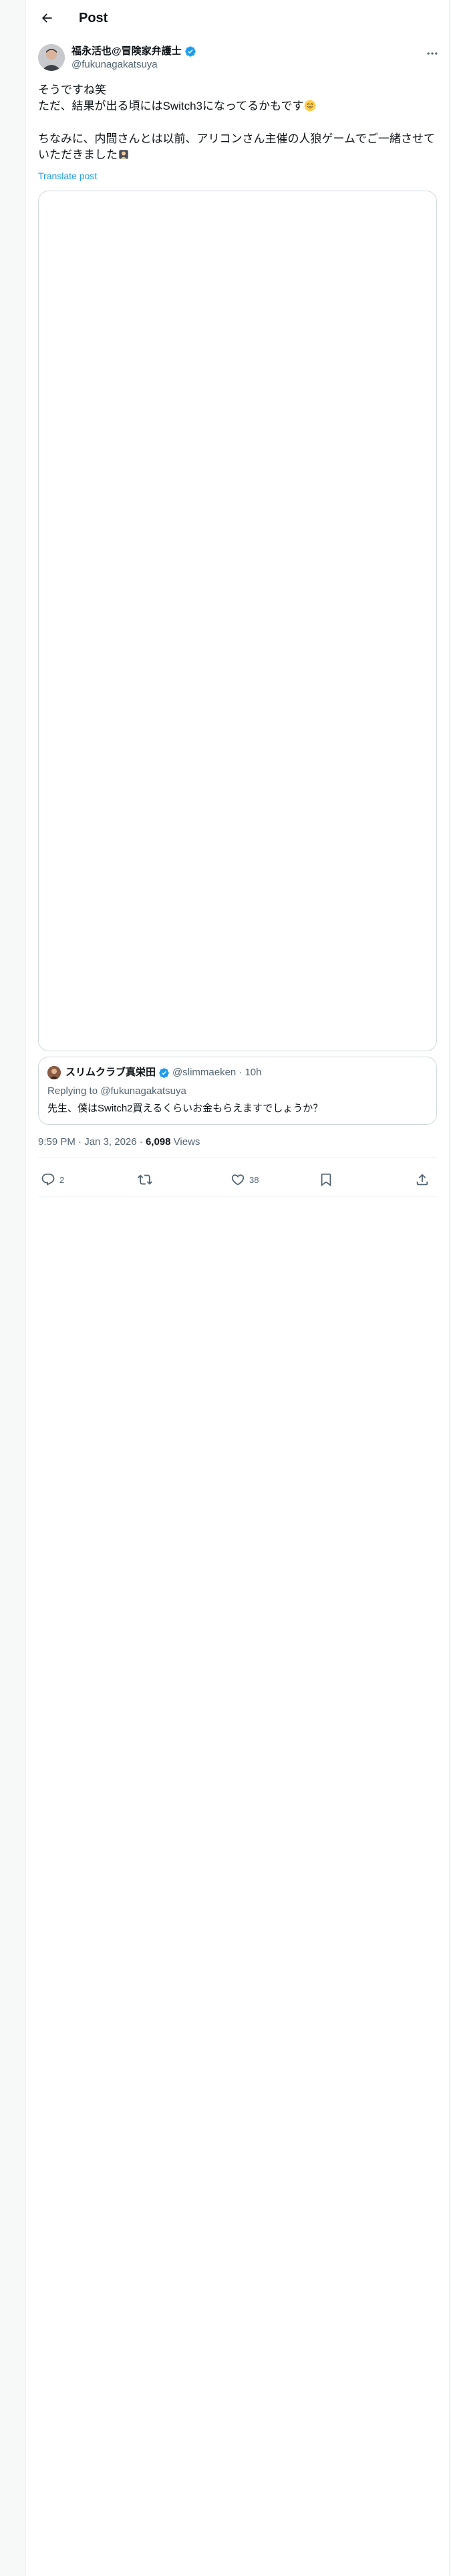 The image size is (451, 2576). What do you see at coordinates (72, 90) in the screenshot?
I see `tweet-line: そうですね笑` at bounding box center [72, 90].